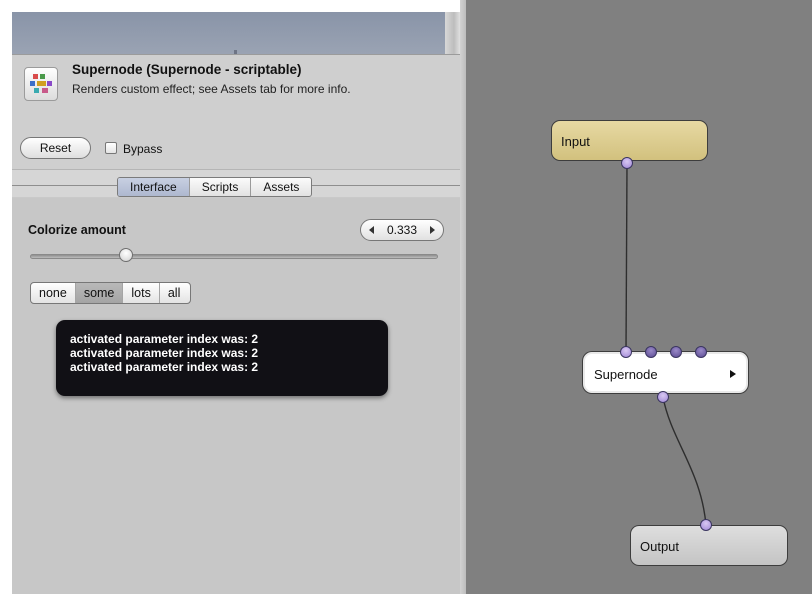 The image size is (812, 594). Describe the element at coordinates (629, 140) in the screenshot. I see `input-node: Input` at that location.